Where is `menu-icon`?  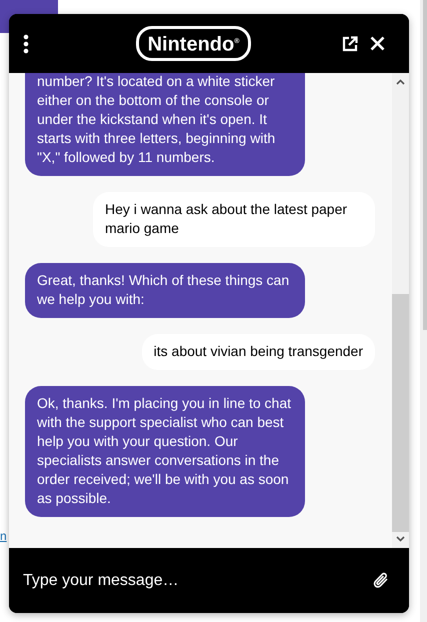
menu-icon is located at coordinates (26, 44).